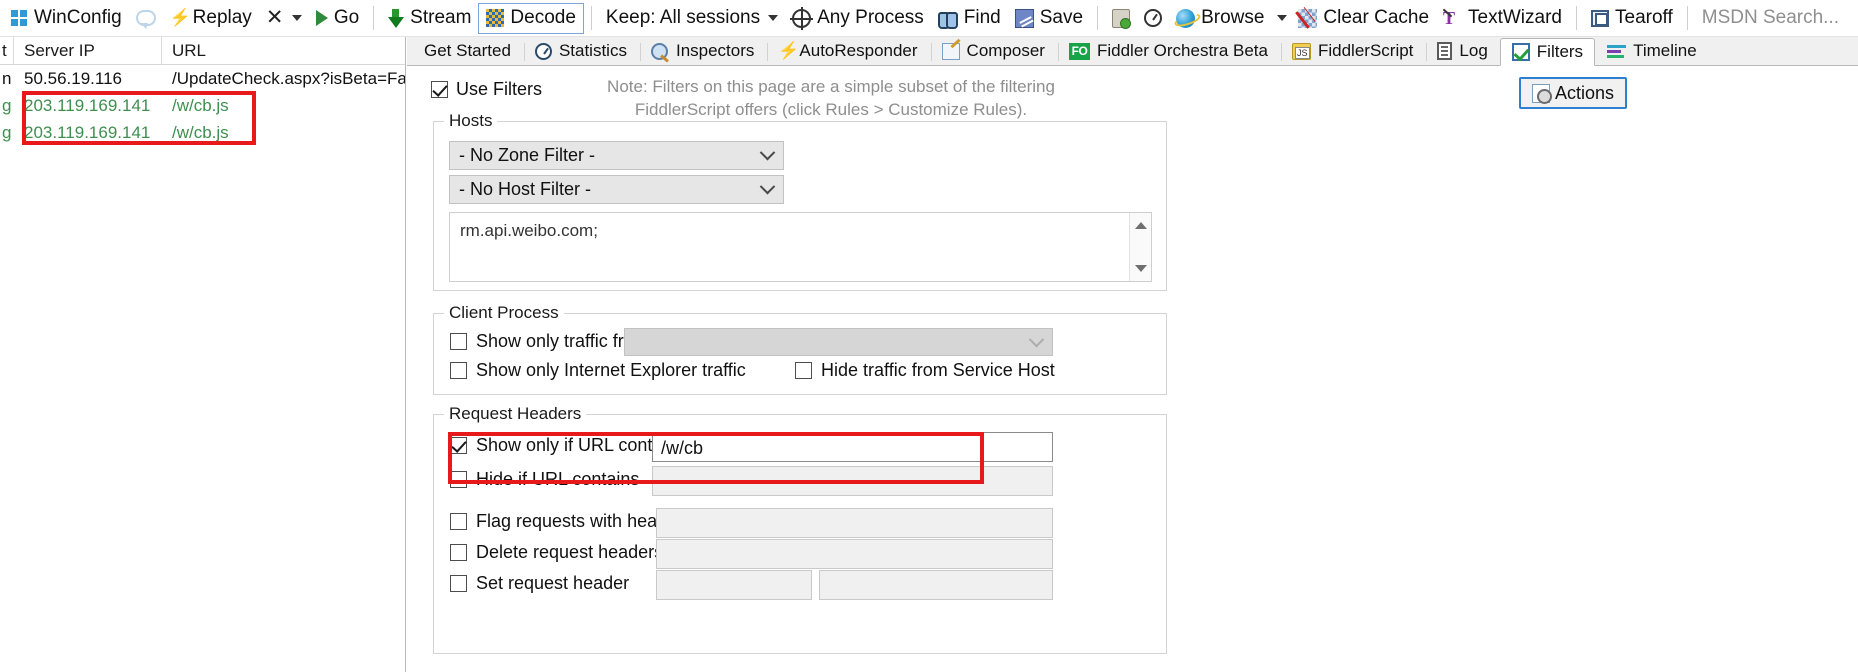  I want to click on screenshot-button, so click(1121, 18).